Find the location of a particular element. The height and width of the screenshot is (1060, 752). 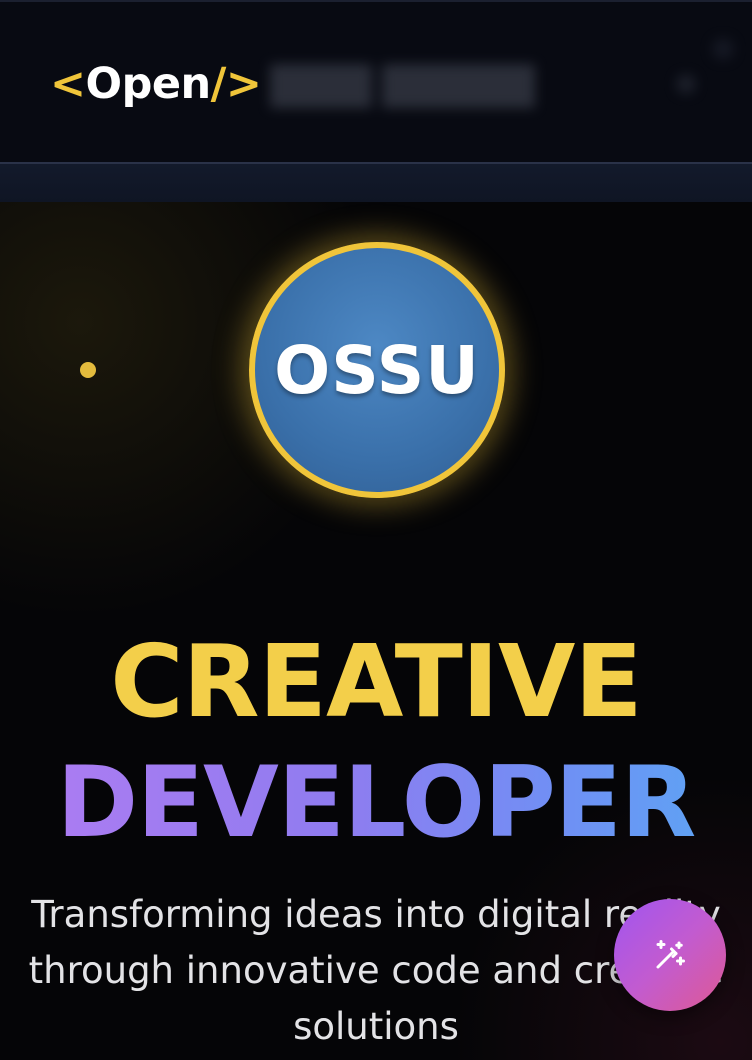

hero-title-line-1: CREATIVE is located at coordinates (376, 681).